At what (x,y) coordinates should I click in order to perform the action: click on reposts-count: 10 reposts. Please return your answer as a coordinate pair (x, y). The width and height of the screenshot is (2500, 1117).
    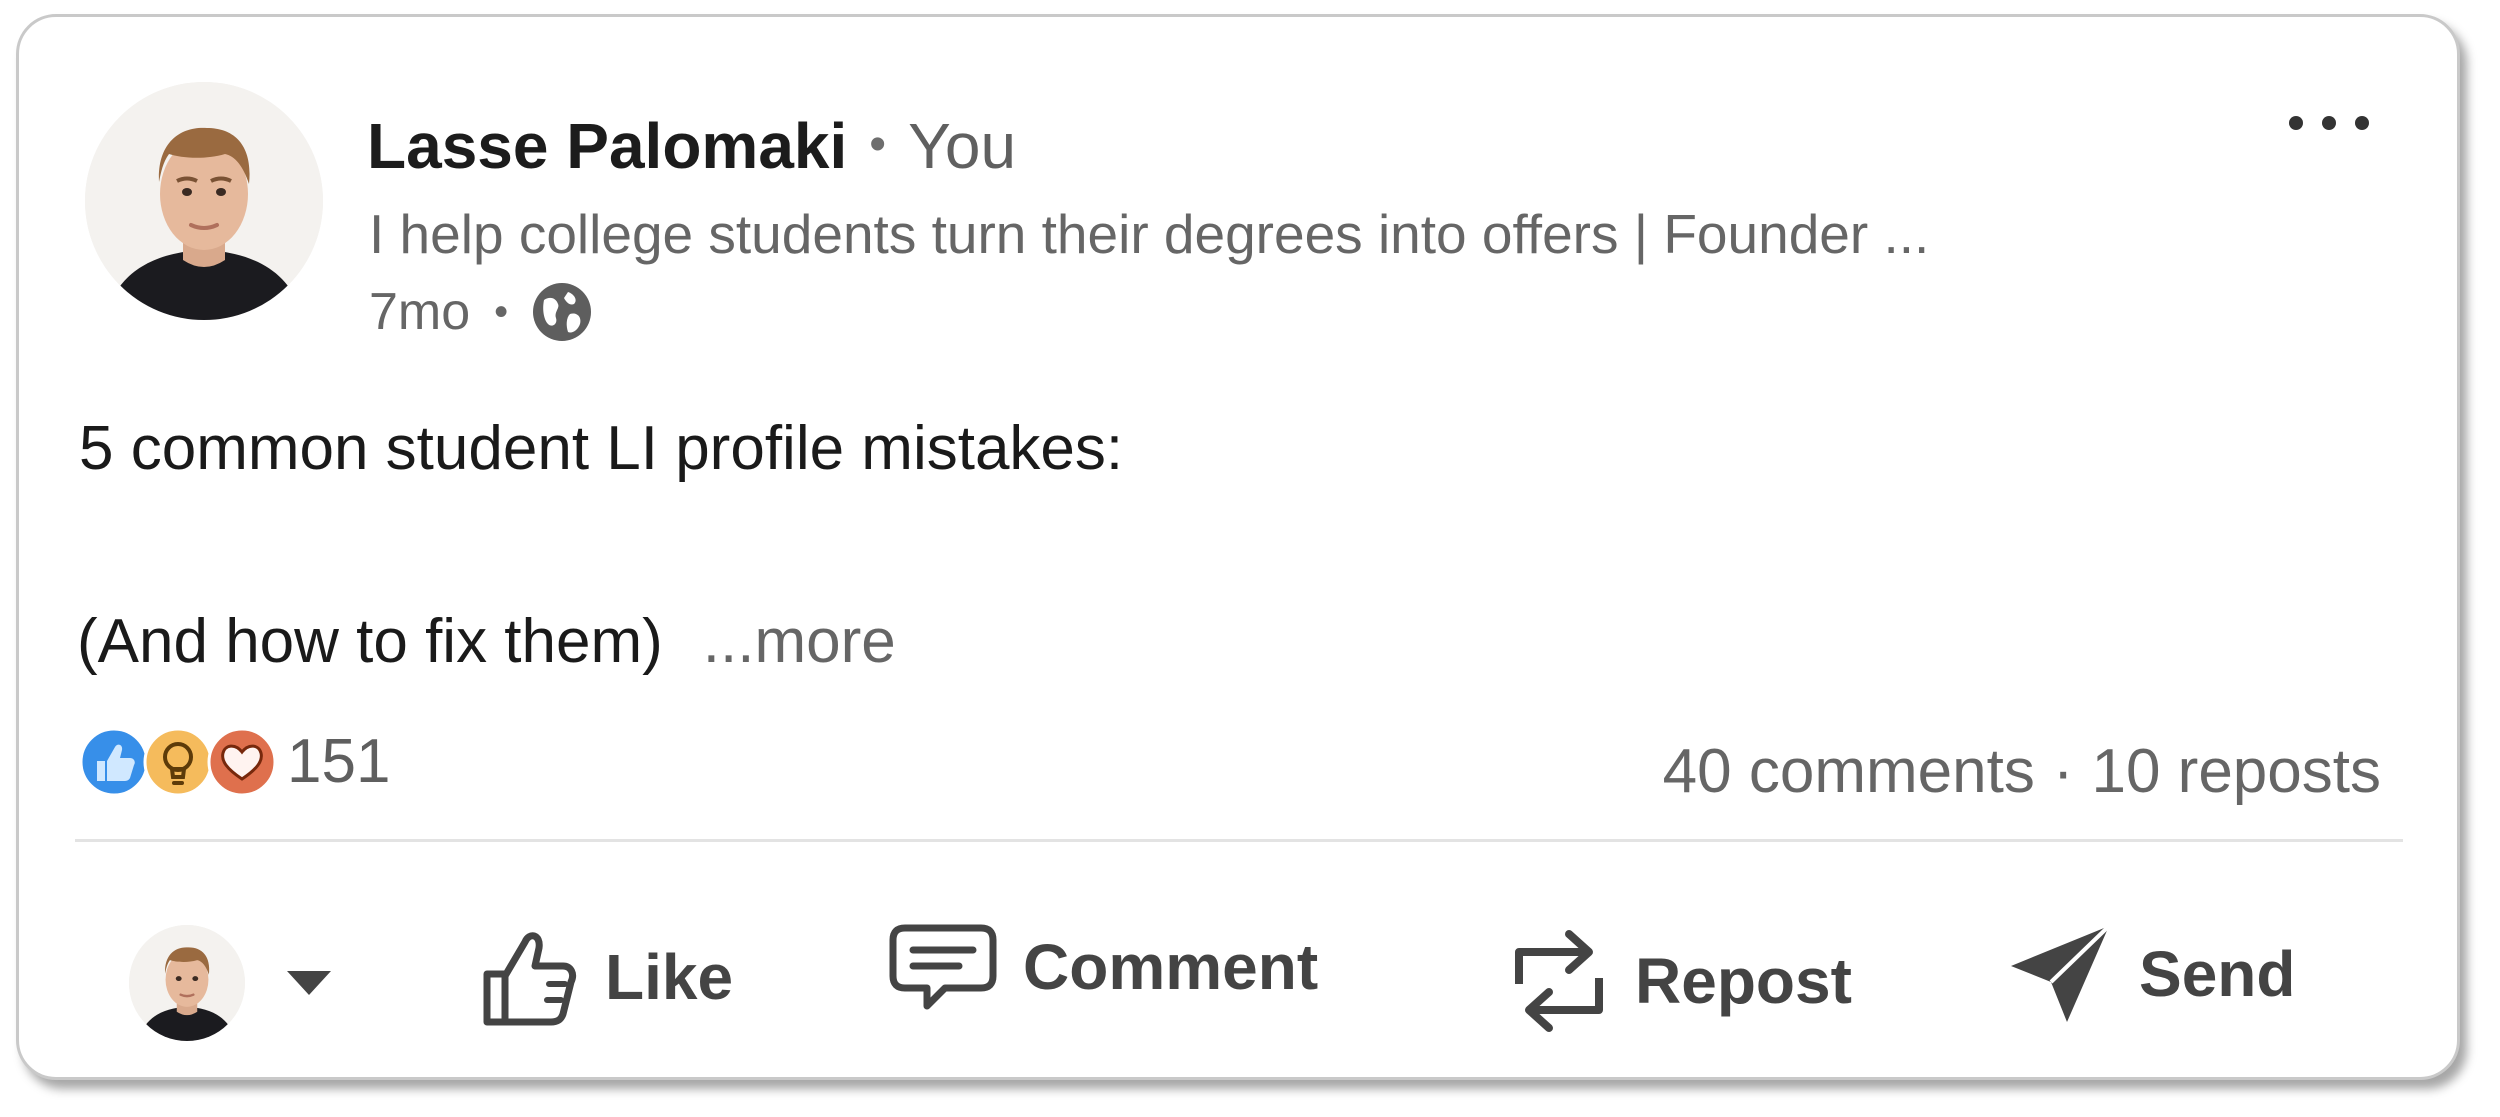
    Looking at the image, I should click on (2236, 771).